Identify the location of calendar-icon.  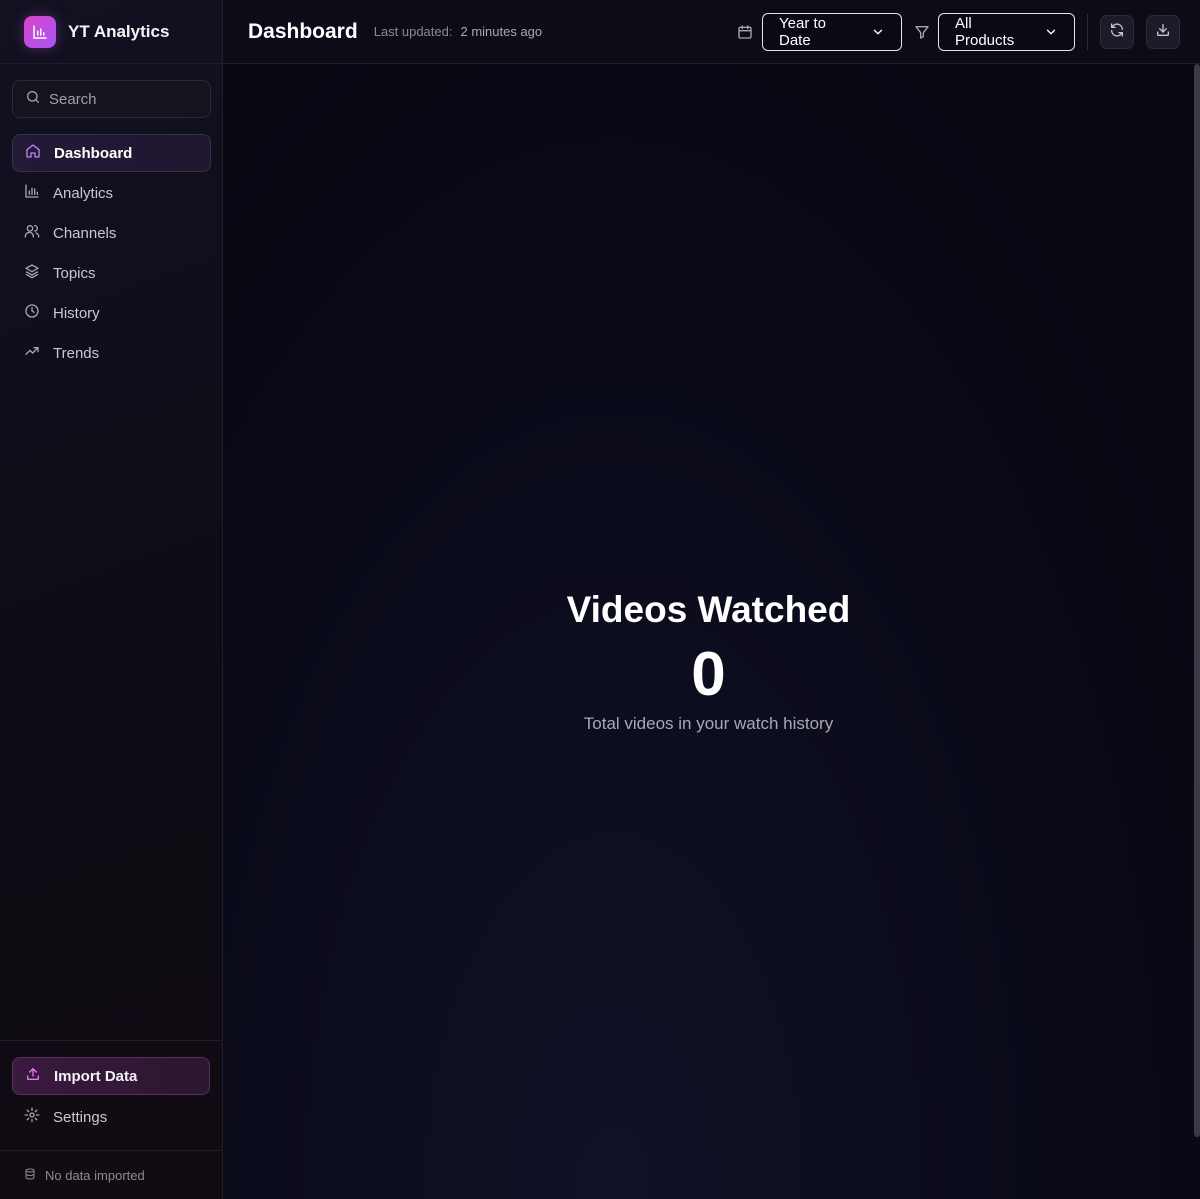
(745, 32).